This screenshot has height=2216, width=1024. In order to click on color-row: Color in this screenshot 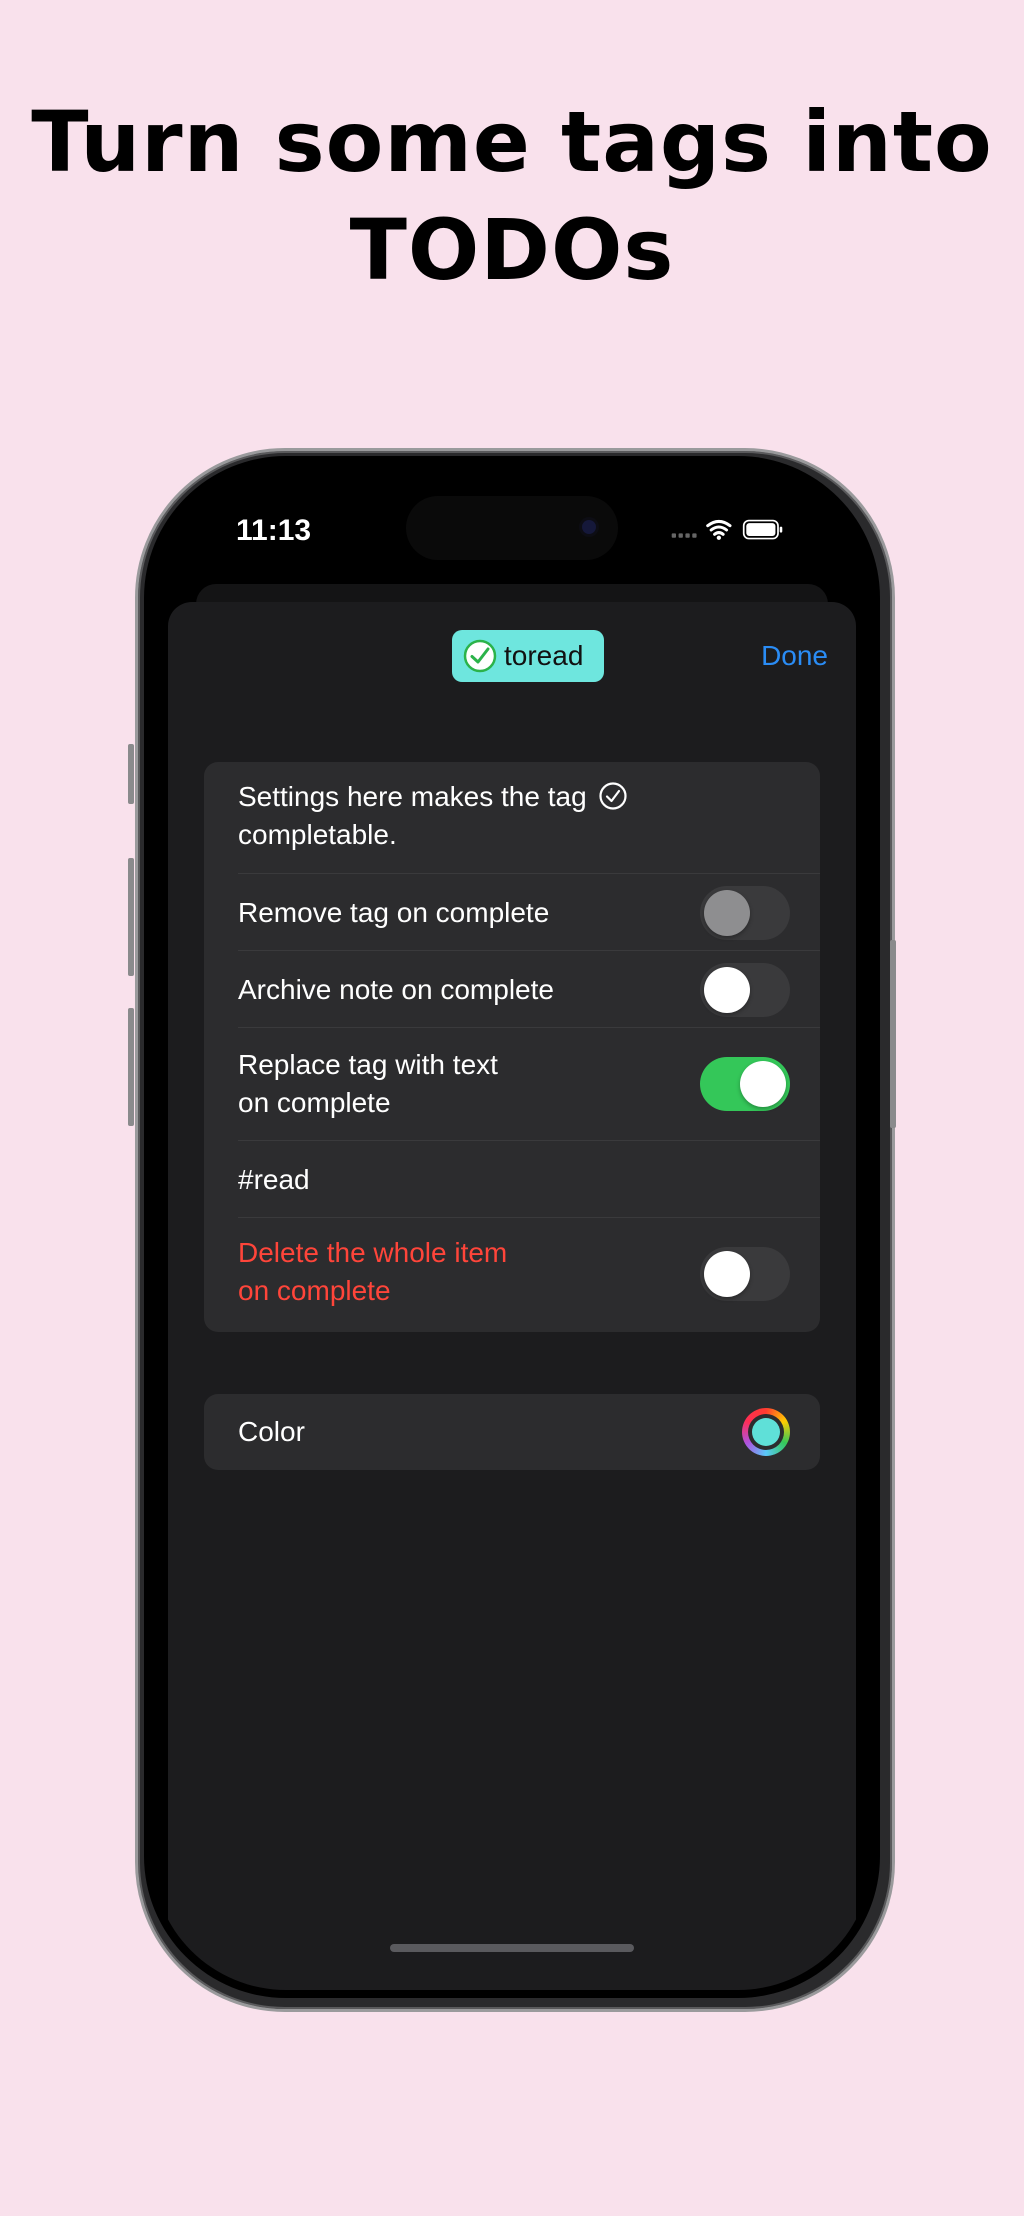, I will do `click(529, 1432)`.